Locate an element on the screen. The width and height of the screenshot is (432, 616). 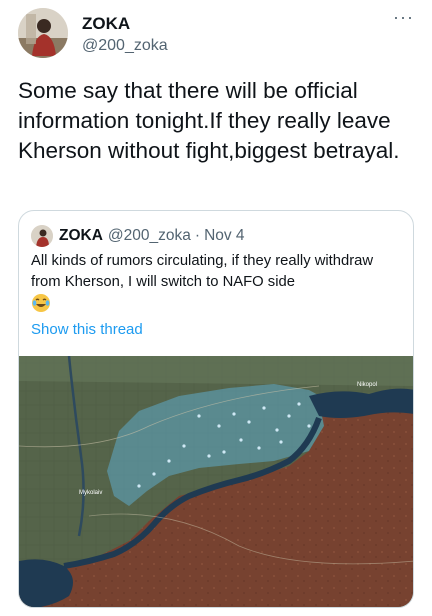
face-with-tears-of-joy-icon is located at coordinates (41, 303).